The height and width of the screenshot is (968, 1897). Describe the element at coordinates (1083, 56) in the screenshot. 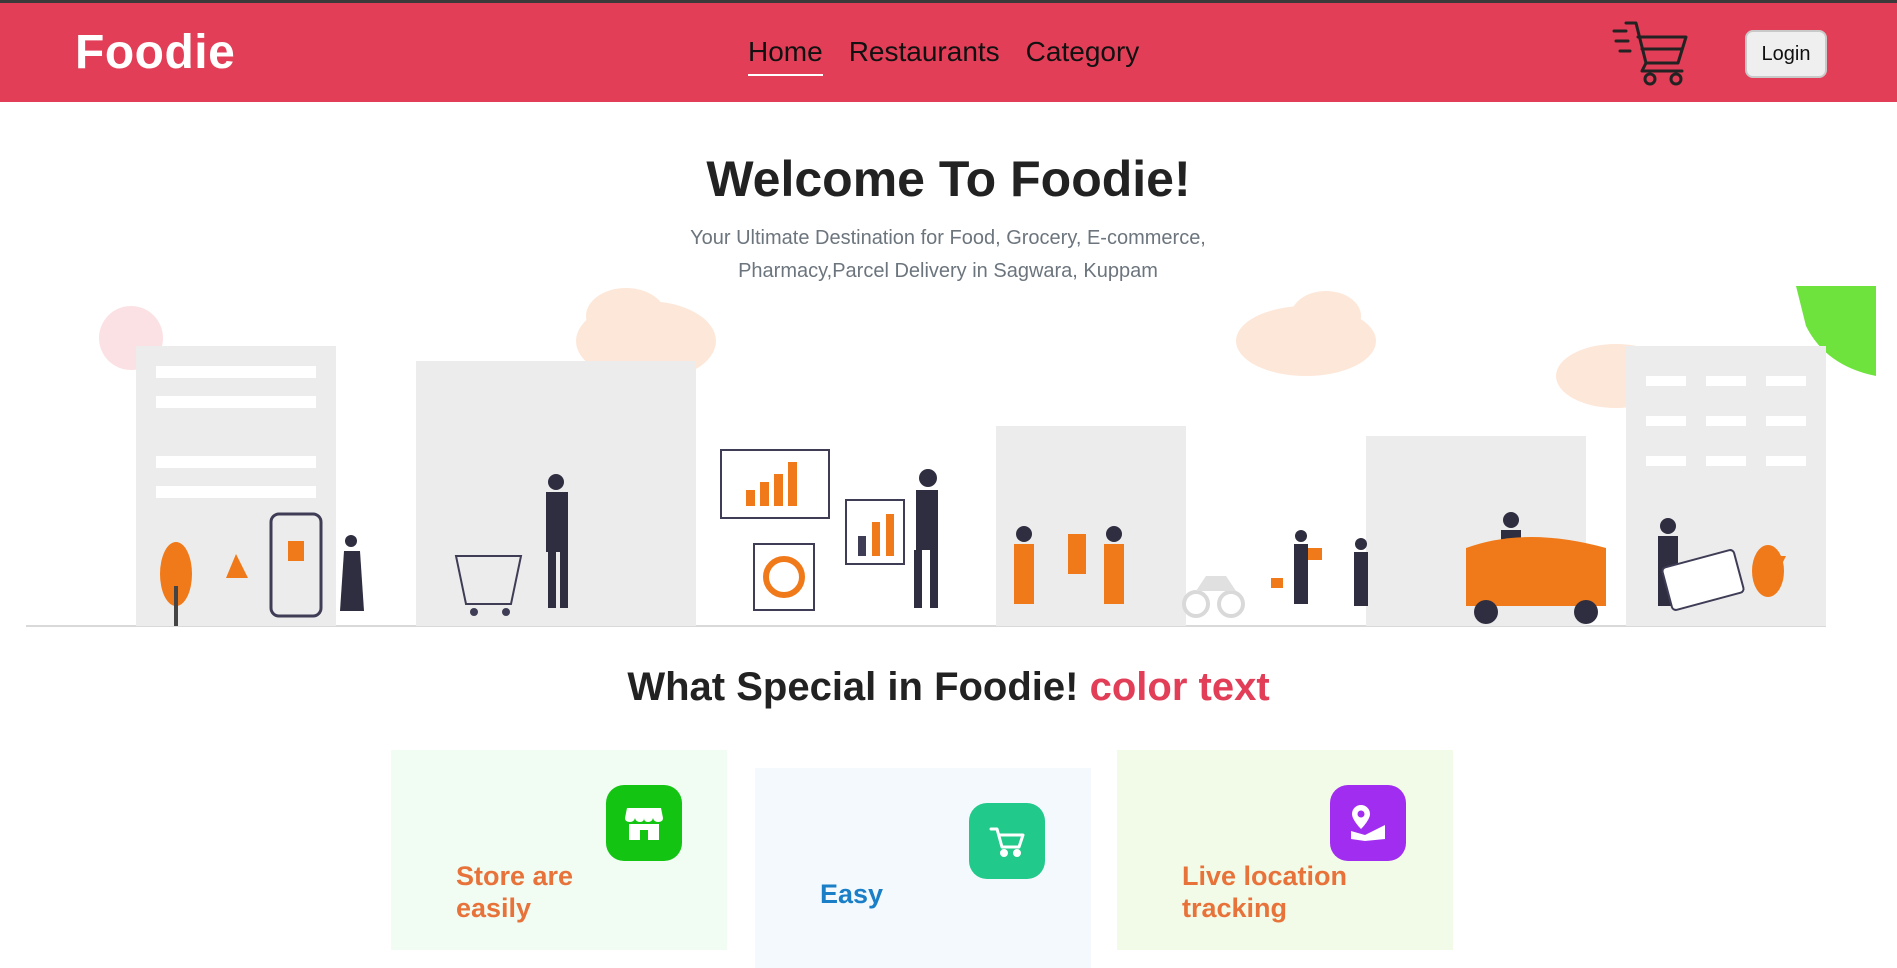

I see `nav-link-category: Category` at that location.